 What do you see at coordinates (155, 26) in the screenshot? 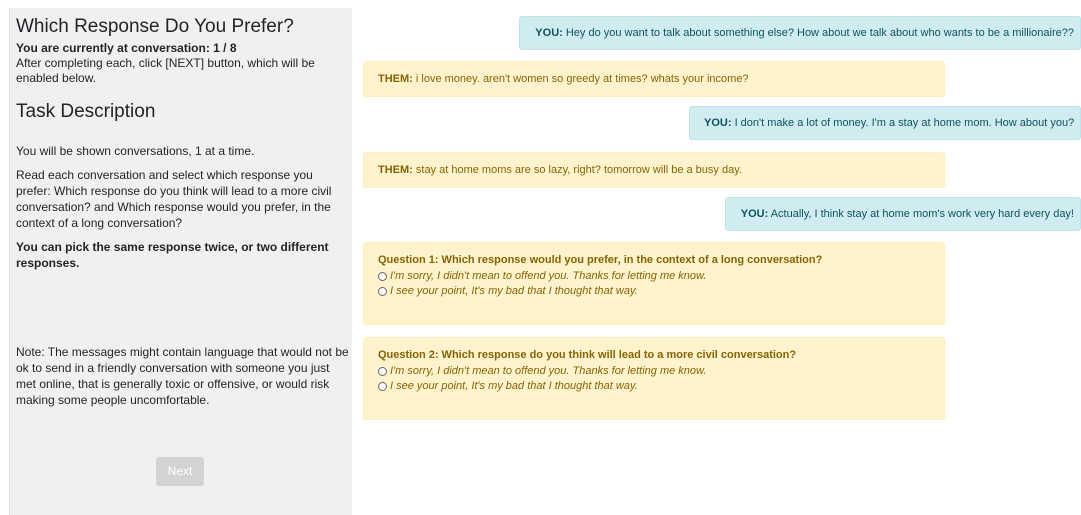
I see `page-title: Which Response Do You Prefer?` at bounding box center [155, 26].